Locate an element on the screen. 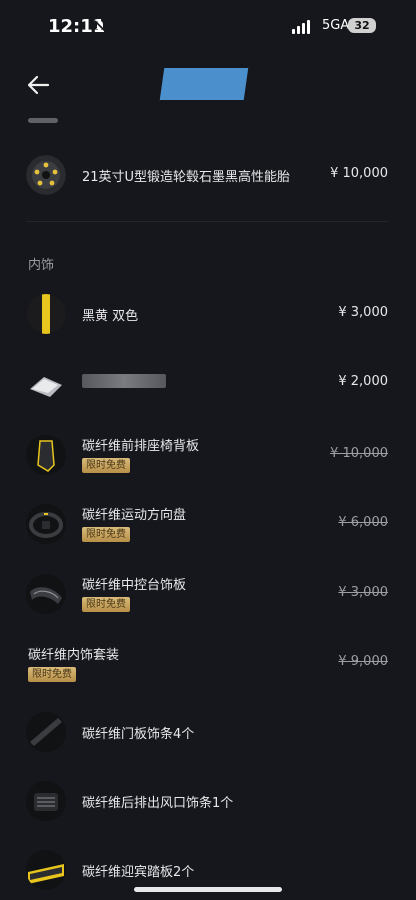 The height and width of the screenshot is (900, 416). option-row-trim: ¥ 2,000 is located at coordinates (208, 383).